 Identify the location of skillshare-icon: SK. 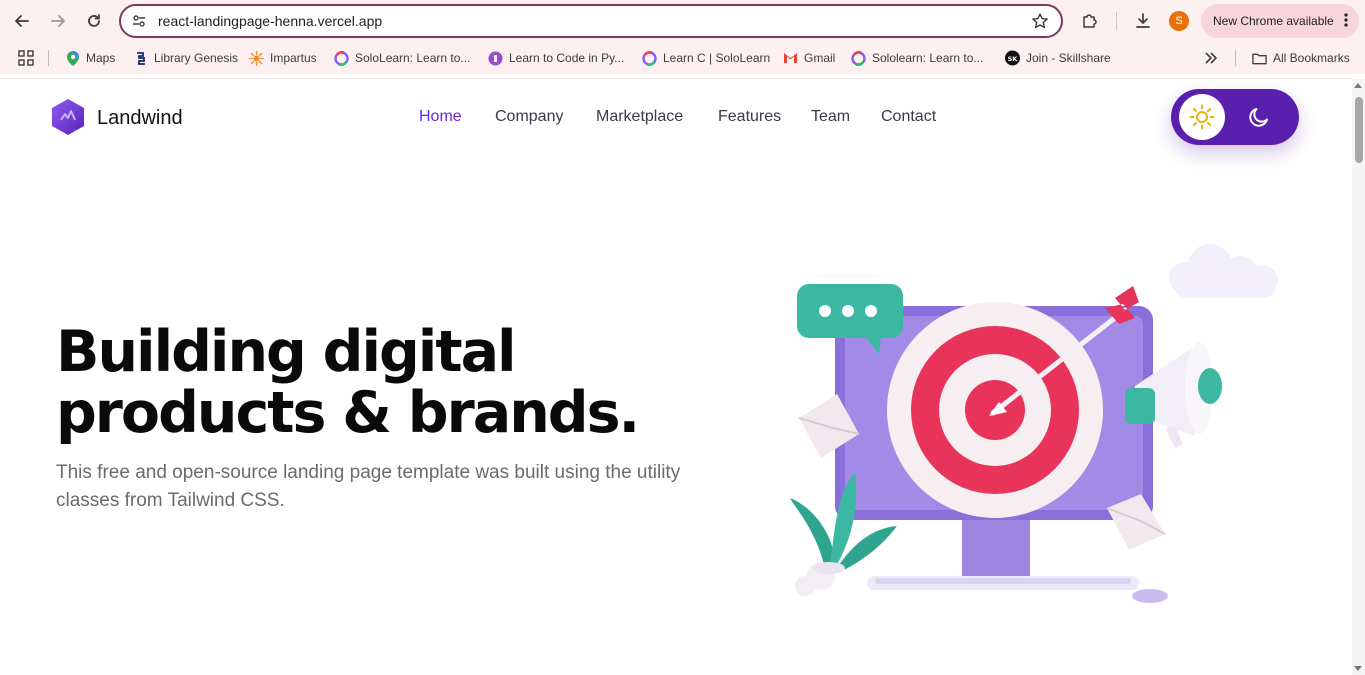
(1012, 58).